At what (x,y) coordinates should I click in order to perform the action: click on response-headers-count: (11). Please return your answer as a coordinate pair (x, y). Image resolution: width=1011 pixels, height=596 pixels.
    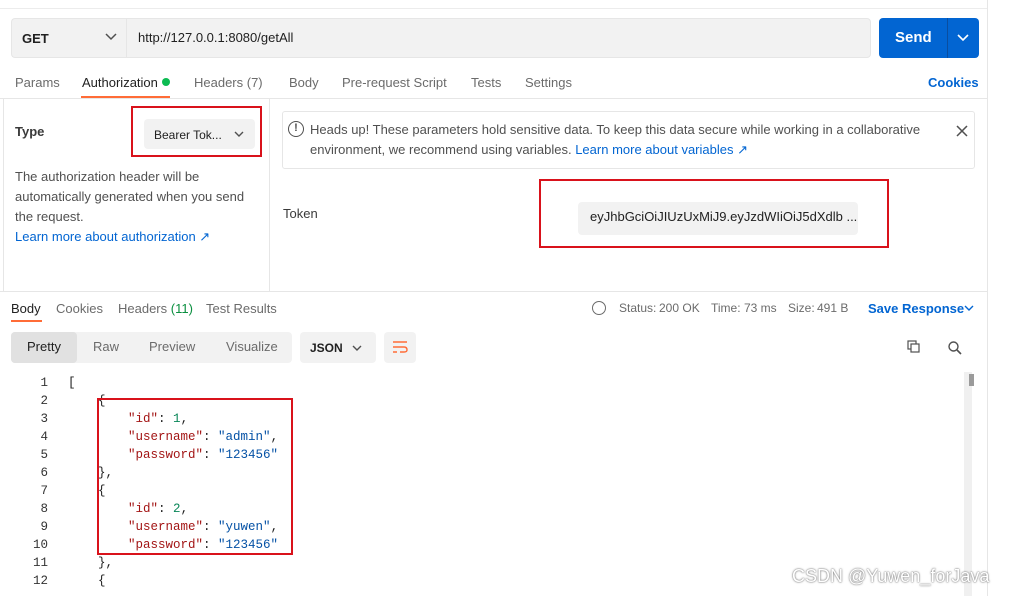
    Looking at the image, I should click on (181, 308).